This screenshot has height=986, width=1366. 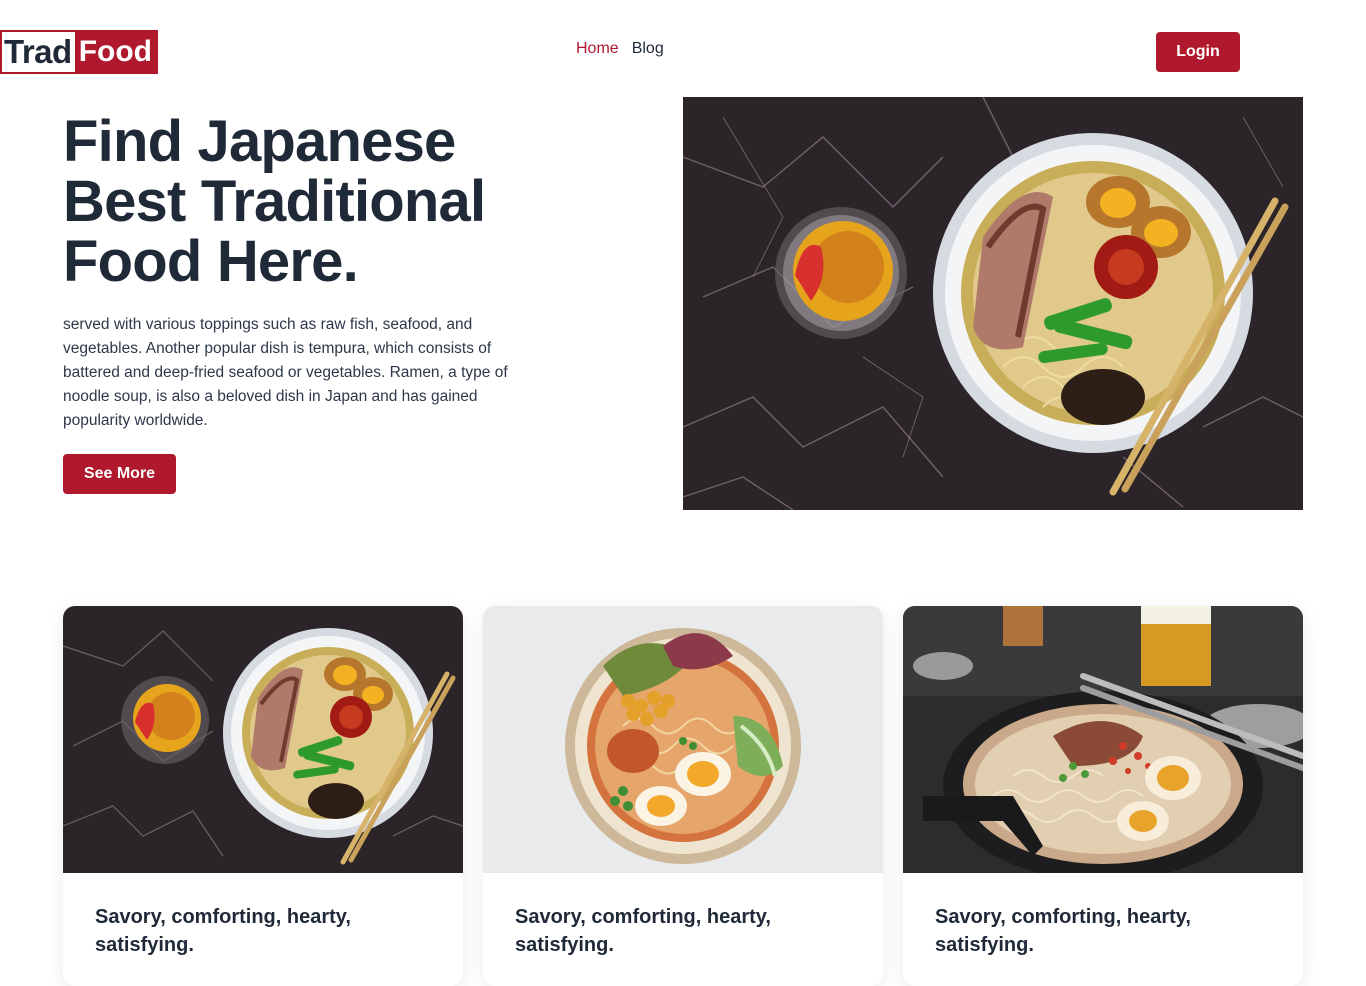 I want to click on logo-text-food: Food, so click(x=115, y=52).